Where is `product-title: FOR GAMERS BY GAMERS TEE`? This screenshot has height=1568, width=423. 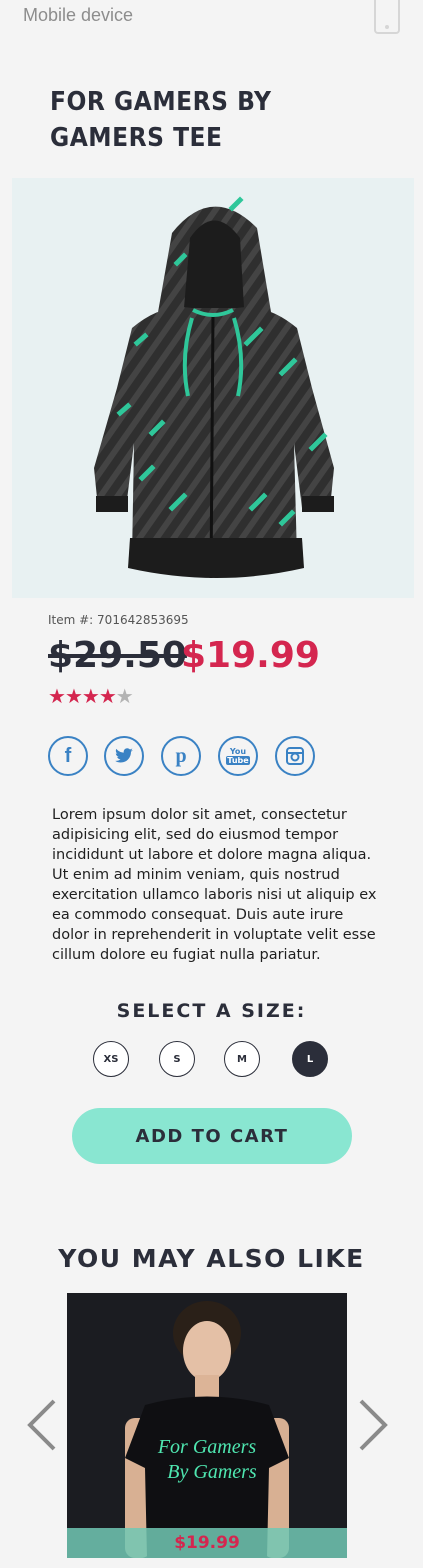 product-title: FOR GAMERS BY GAMERS TEE is located at coordinates (161, 120).